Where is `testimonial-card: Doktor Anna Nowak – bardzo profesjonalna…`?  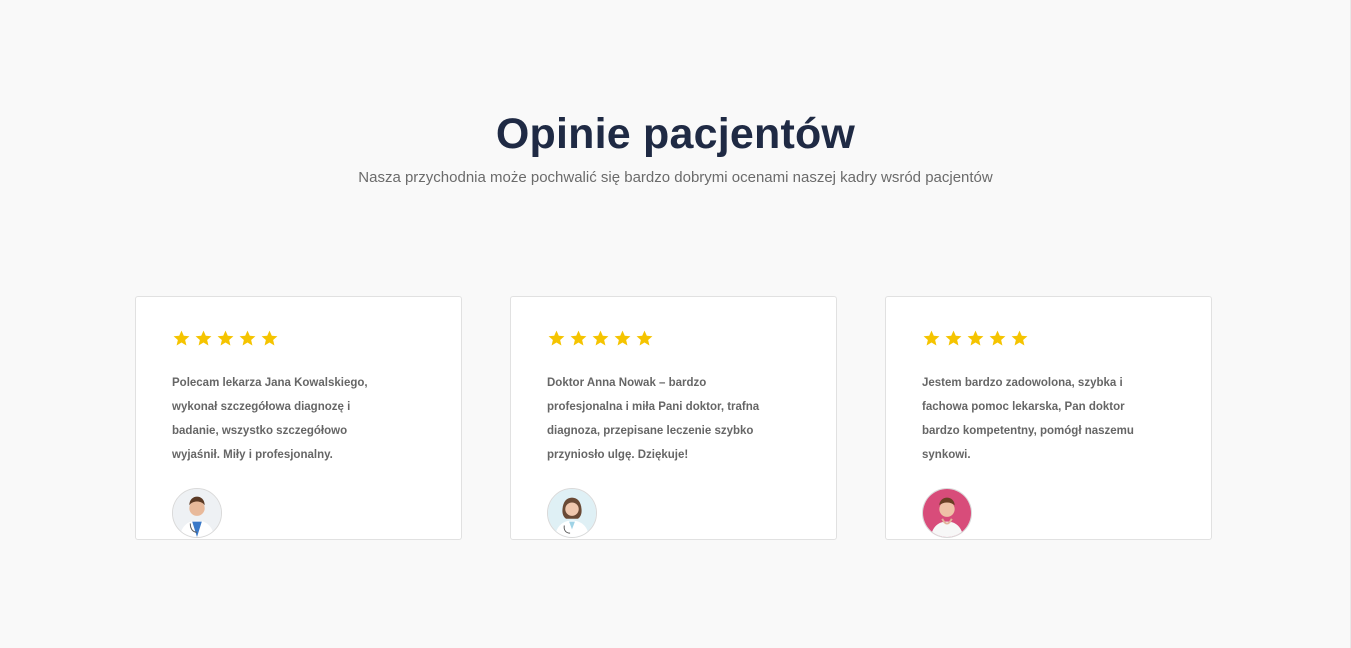 testimonial-card: Doktor Anna Nowak – bardzo profesjonalna… is located at coordinates (673, 418).